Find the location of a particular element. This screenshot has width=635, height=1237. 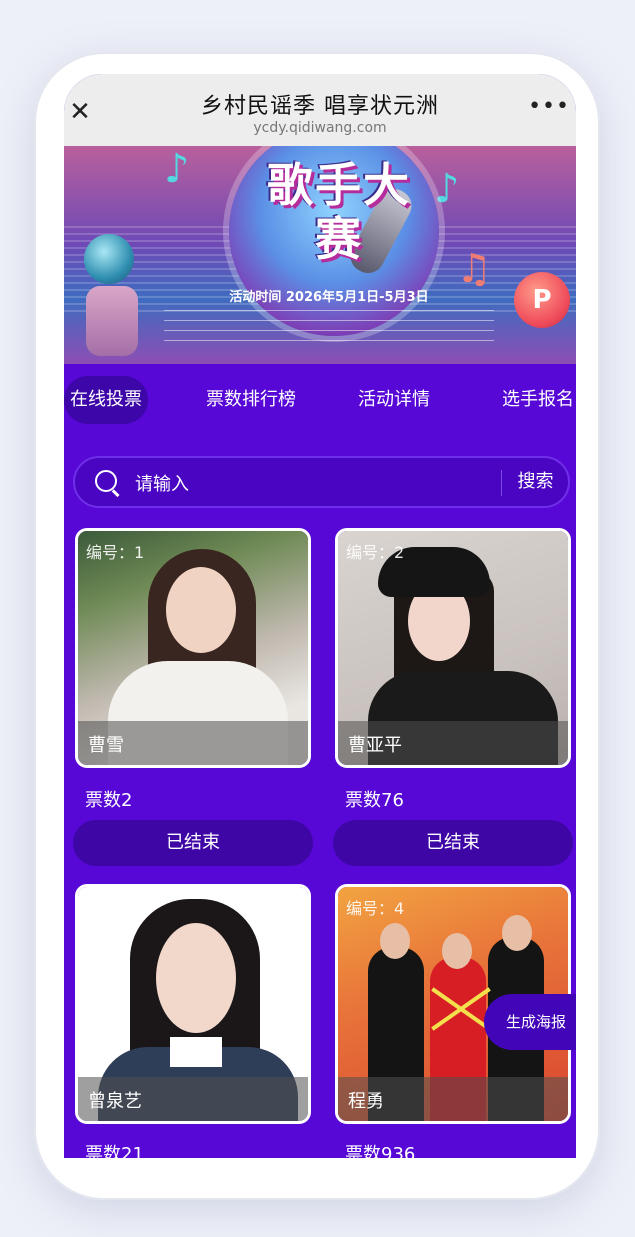

contestant-card: 曾泉艺 is located at coordinates (193, 1004).